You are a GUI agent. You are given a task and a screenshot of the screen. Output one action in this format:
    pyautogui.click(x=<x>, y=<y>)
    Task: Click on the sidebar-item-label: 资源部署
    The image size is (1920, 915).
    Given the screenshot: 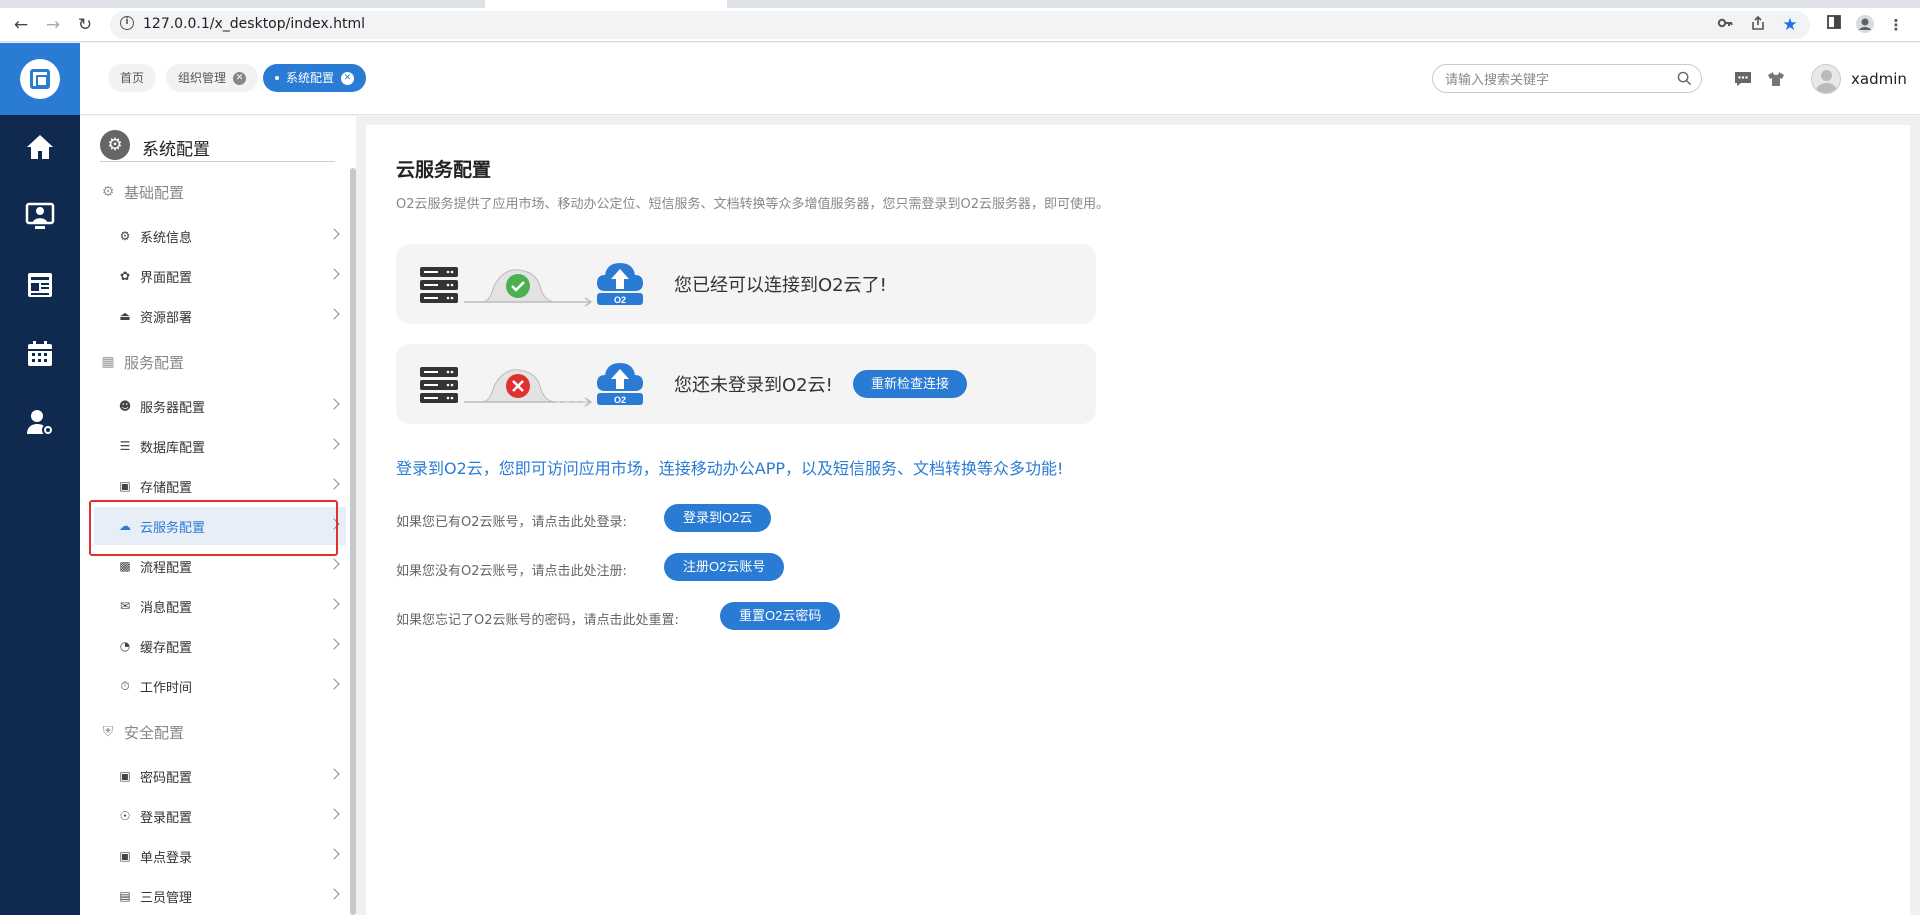 What is the action you would take?
    pyautogui.click(x=166, y=318)
    